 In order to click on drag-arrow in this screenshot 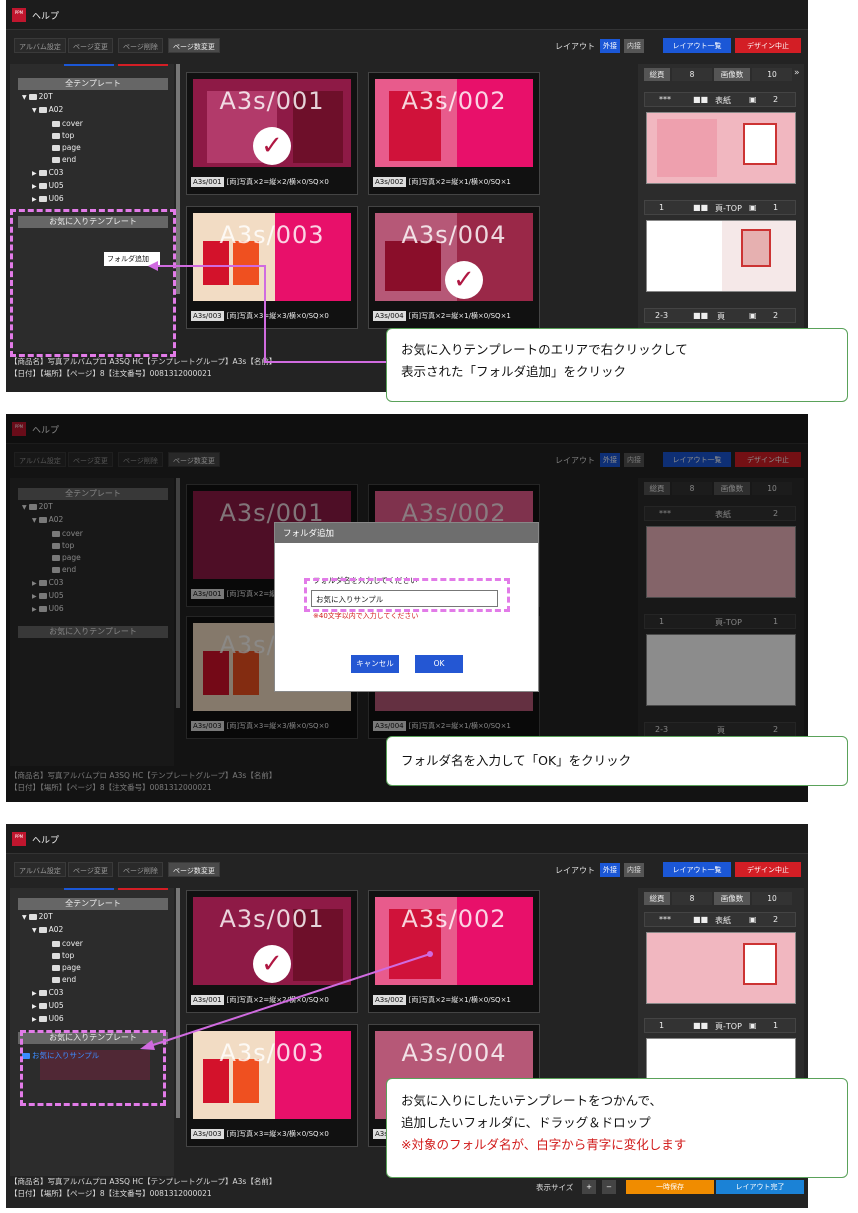, I will do `click(290, 1000)`.